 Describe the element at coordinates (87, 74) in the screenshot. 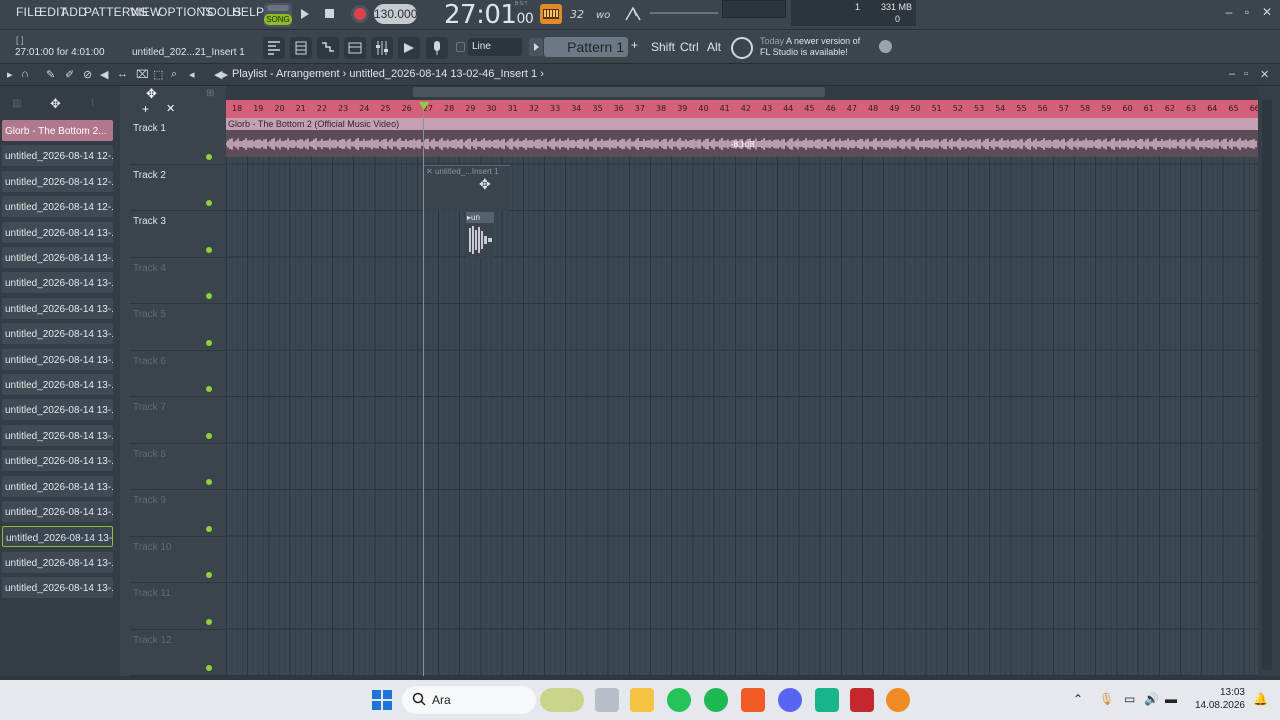

I see `delete-tool-icon: ⊘` at that location.